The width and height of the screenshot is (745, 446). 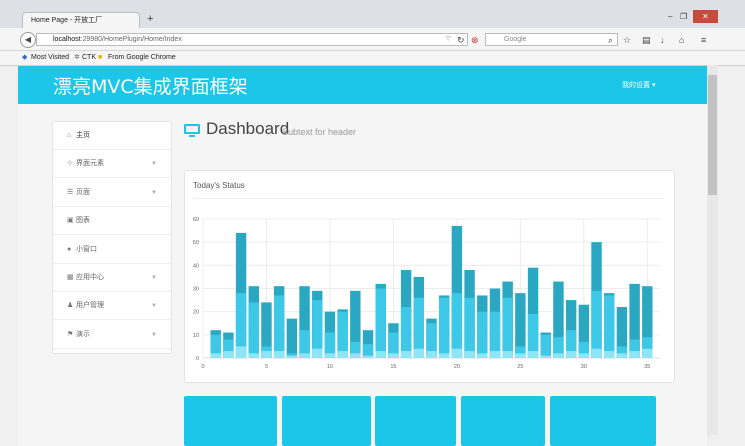 What do you see at coordinates (266, 367) in the screenshot?
I see `x-tick-label: 5` at bounding box center [266, 367].